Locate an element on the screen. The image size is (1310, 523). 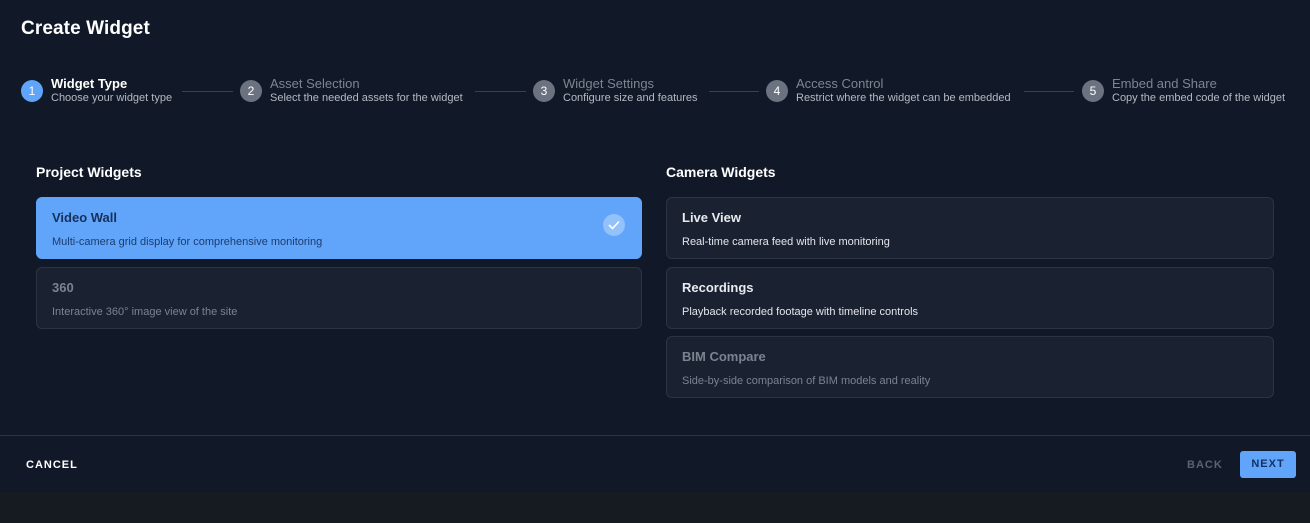
step-subtitle: Copy the embed code of the widget is located at coordinates (1199, 98).